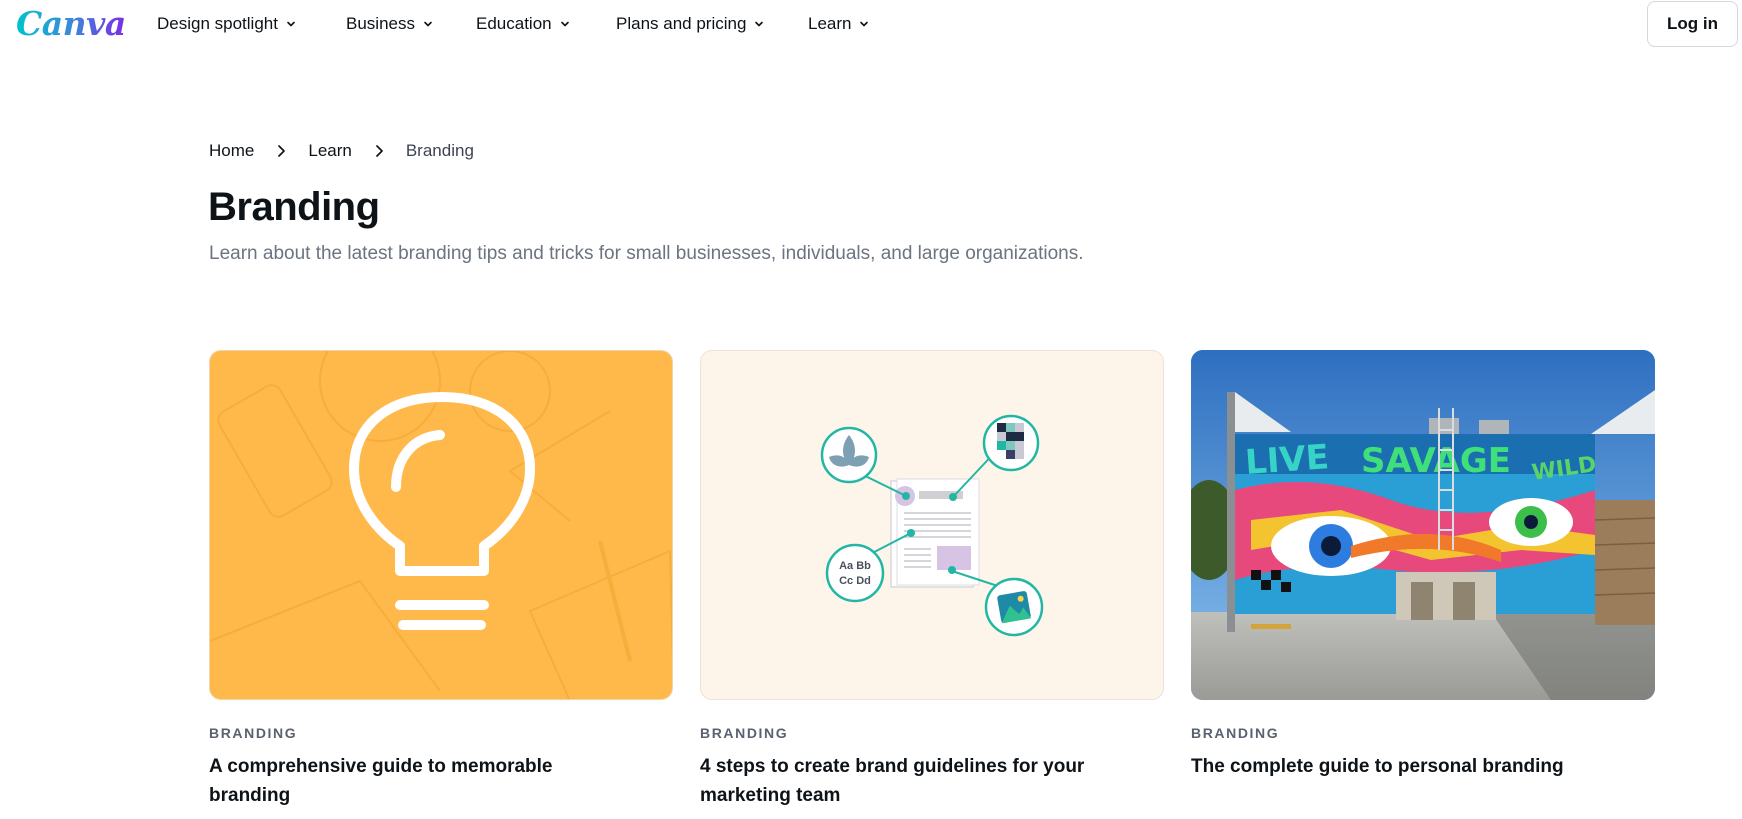  I want to click on login-button: Log in, so click(1692, 24).